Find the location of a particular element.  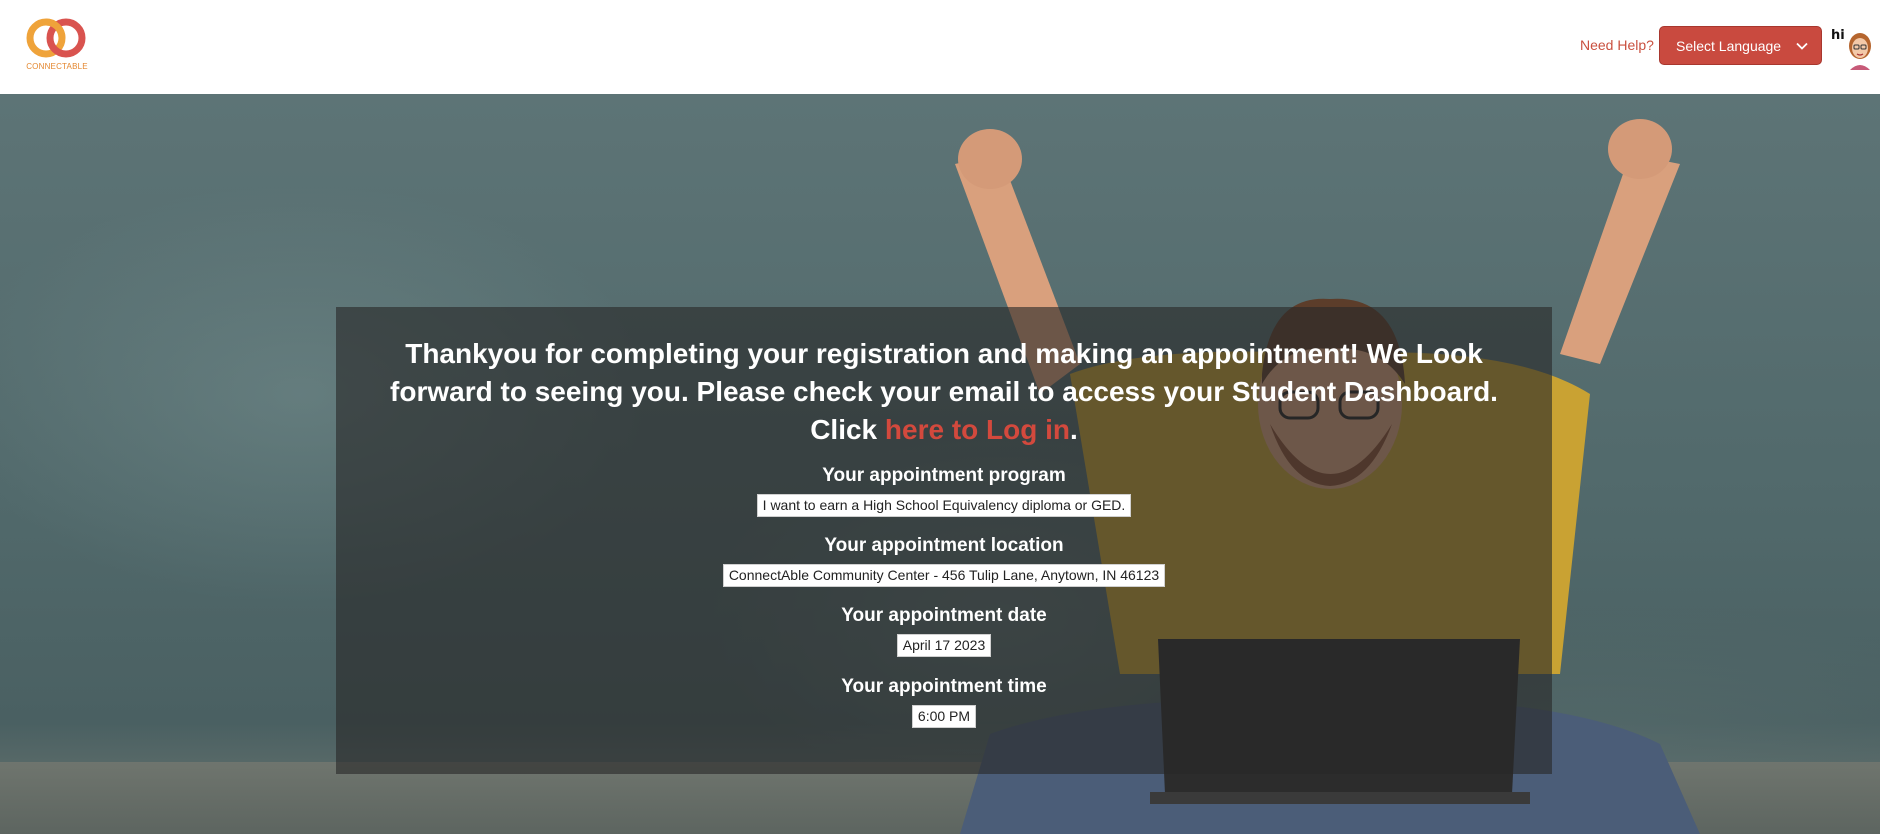

need-help-link: Need Help? is located at coordinates (1617, 45).